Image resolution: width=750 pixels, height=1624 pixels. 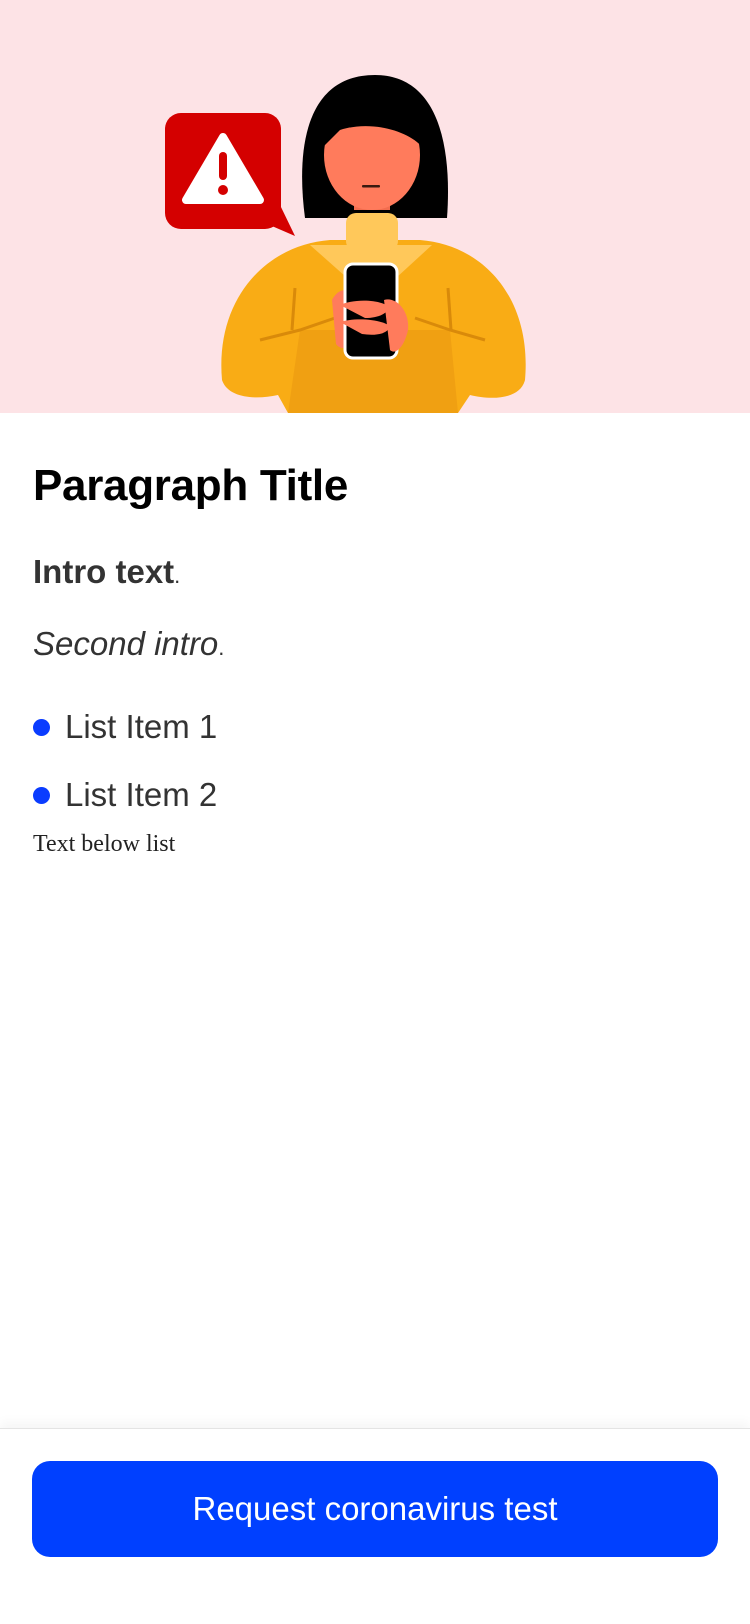 What do you see at coordinates (104, 844) in the screenshot?
I see `text-below-list: Text below list` at bounding box center [104, 844].